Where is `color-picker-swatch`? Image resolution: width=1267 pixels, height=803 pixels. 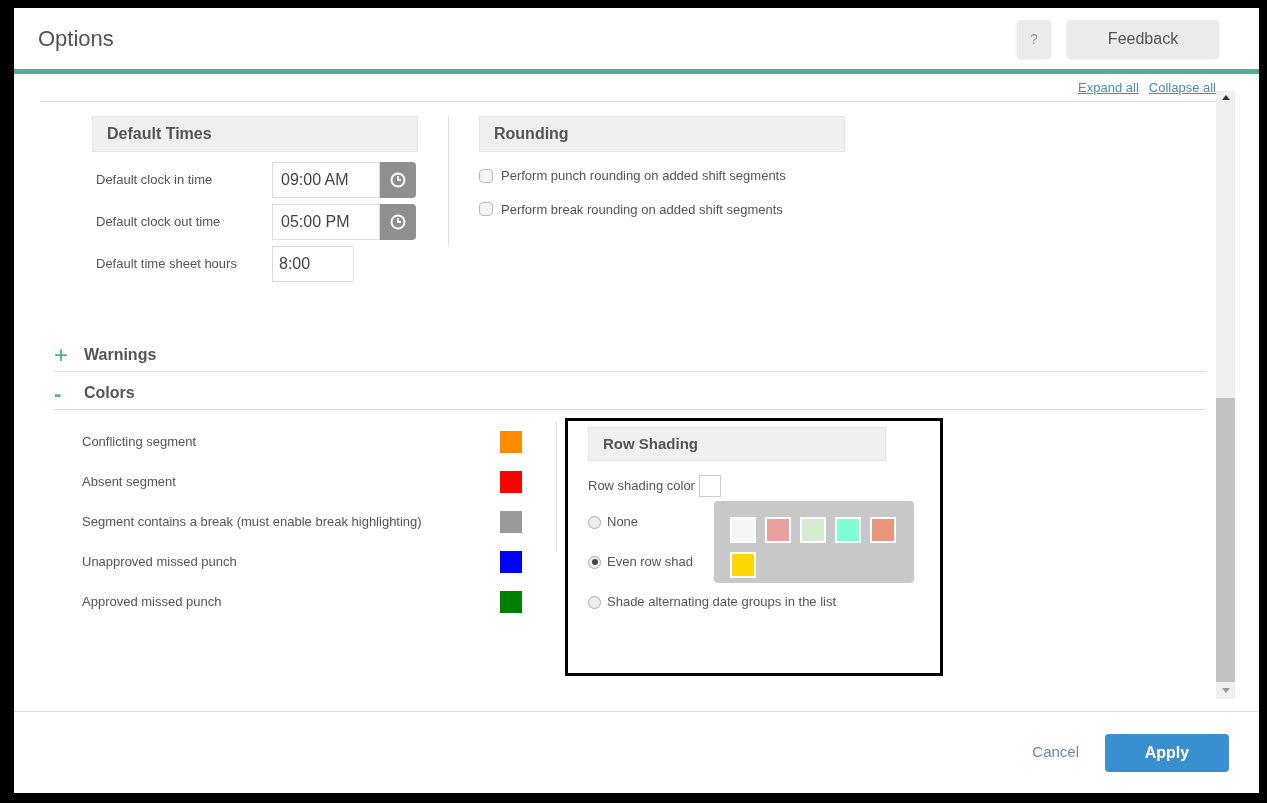 color-picker-swatch is located at coordinates (709, 486).